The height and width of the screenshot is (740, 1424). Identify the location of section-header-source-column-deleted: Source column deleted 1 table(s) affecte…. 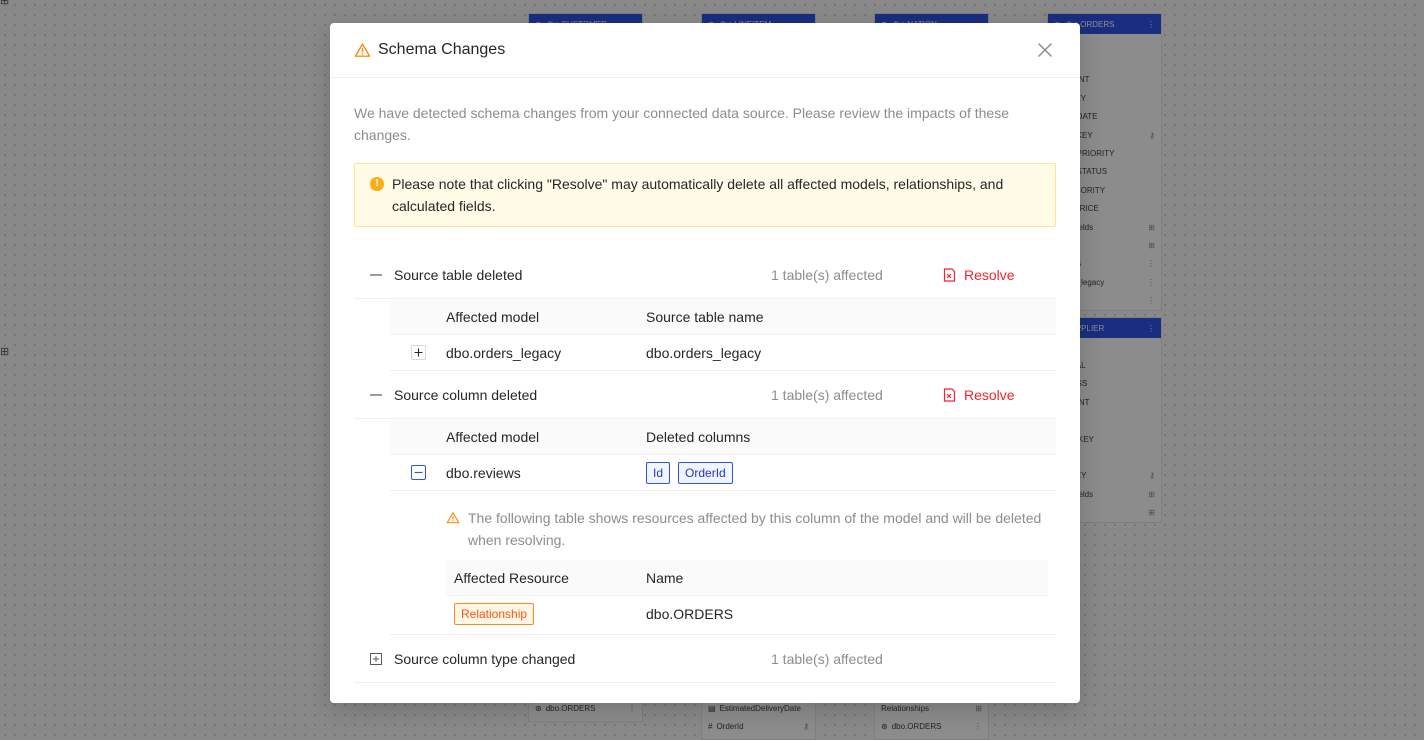
(705, 395).